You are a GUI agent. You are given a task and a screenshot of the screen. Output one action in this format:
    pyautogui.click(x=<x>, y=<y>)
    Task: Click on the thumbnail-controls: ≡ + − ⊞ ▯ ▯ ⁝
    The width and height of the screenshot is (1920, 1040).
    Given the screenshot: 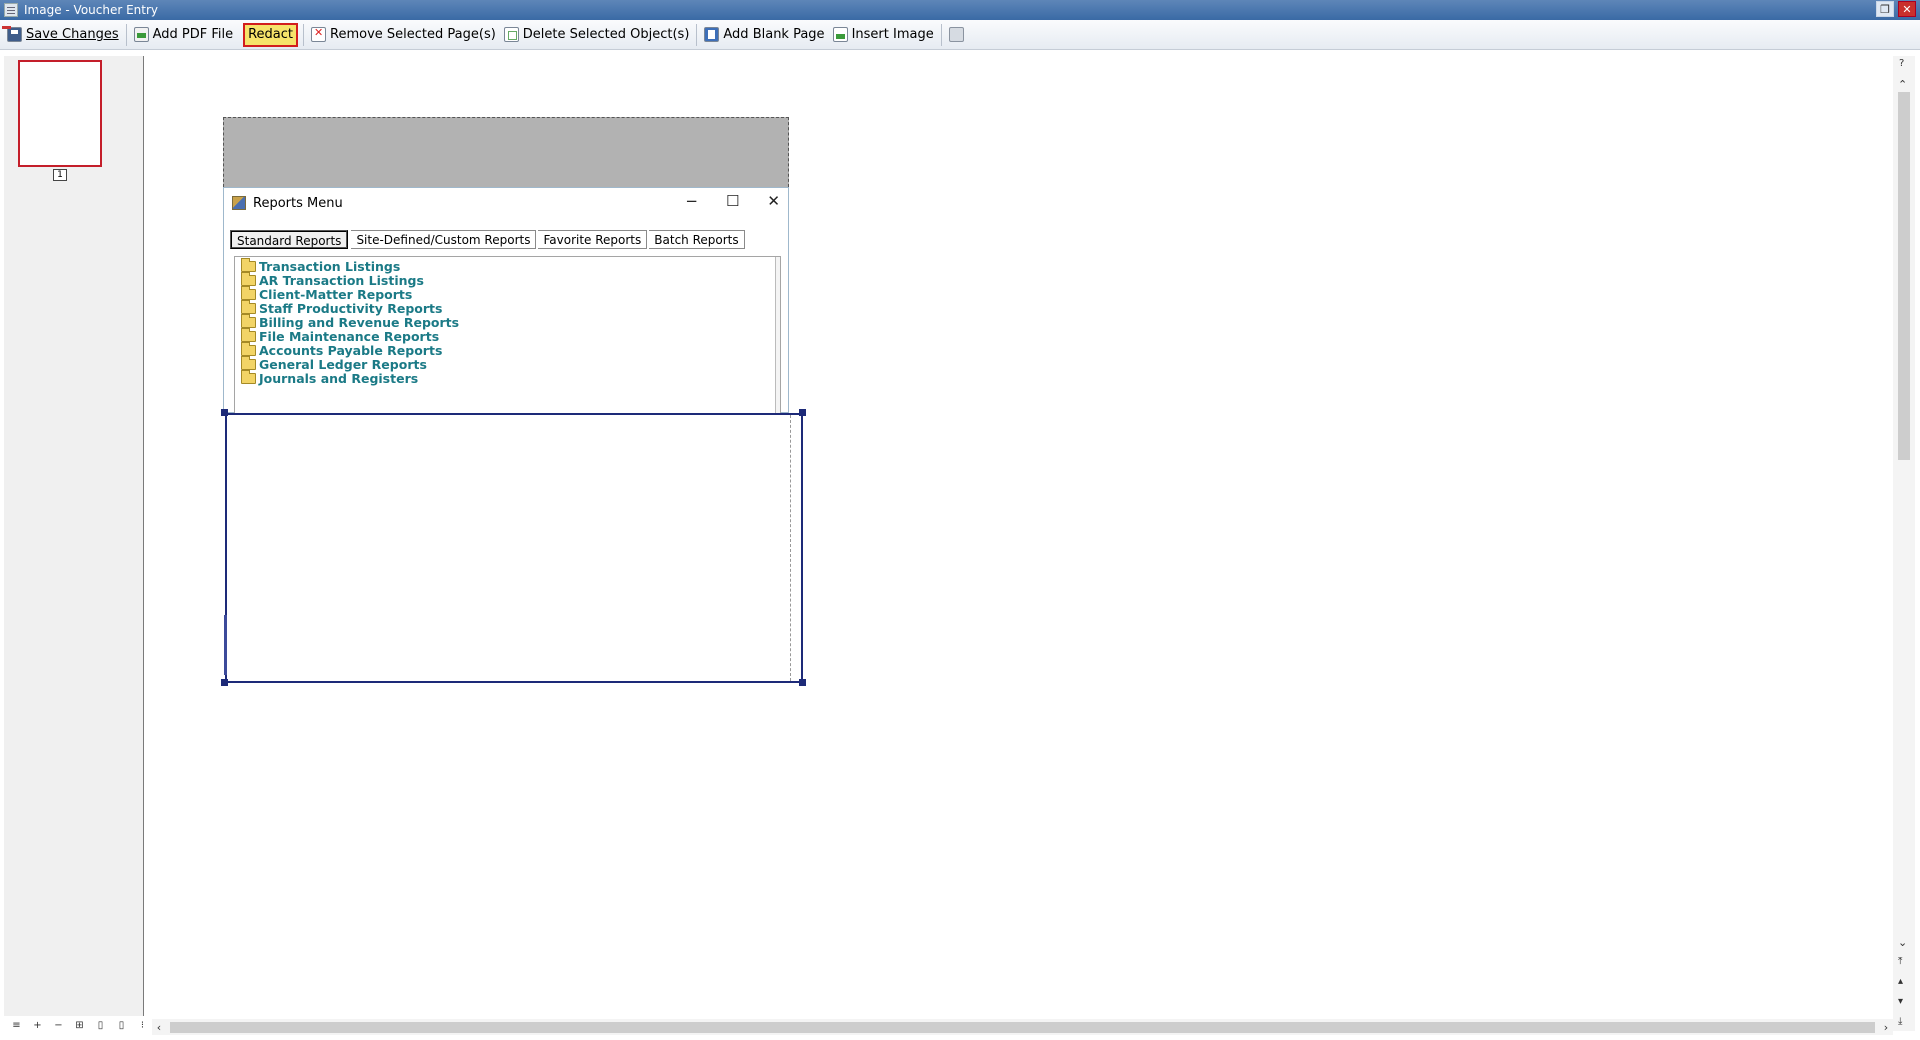 What is the action you would take?
    pyautogui.click(x=79, y=1025)
    